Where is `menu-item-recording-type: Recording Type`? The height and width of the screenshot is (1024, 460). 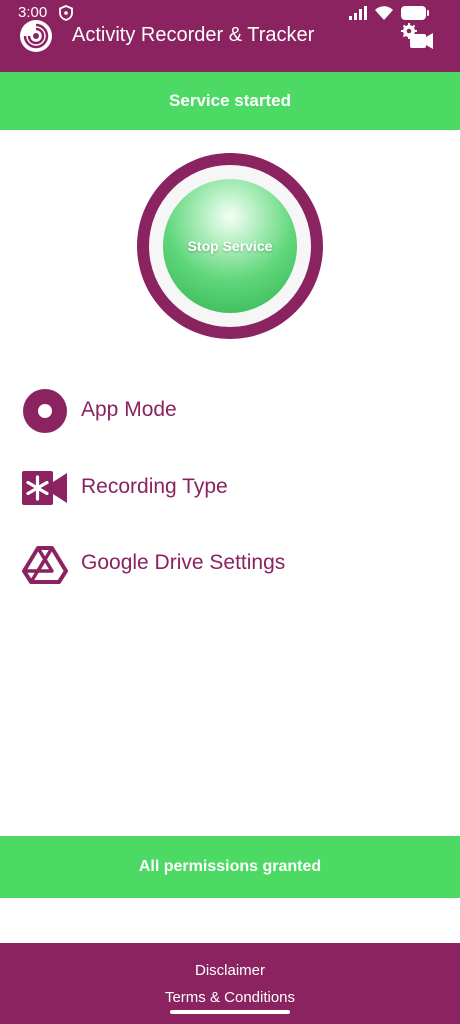 menu-item-recording-type: Recording Type is located at coordinates (230, 487).